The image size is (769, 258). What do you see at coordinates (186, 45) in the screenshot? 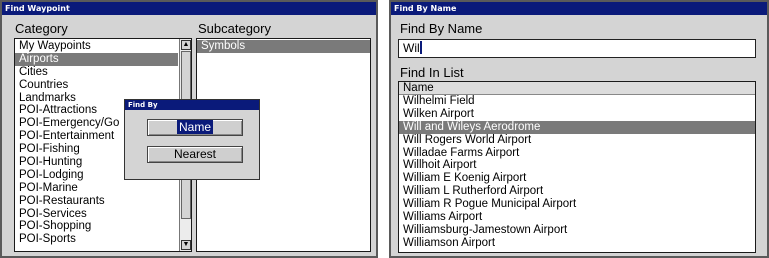
I see `scroll-up-icon: ▲` at bounding box center [186, 45].